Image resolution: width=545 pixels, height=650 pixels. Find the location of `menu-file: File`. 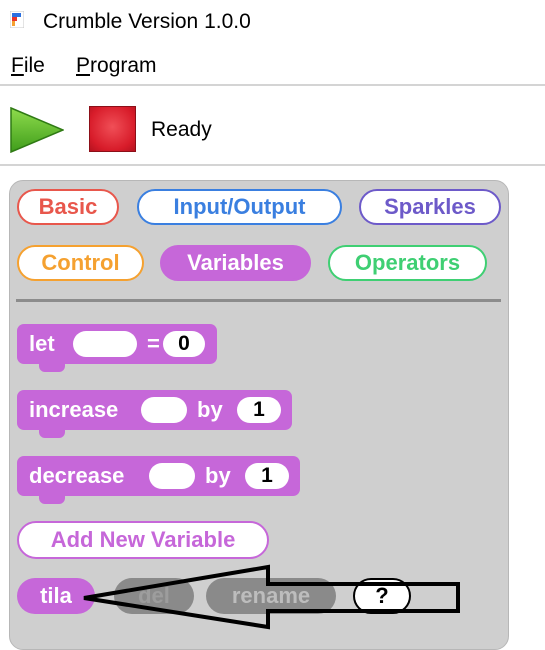

menu-file: File is located at coordinates (28, 66).